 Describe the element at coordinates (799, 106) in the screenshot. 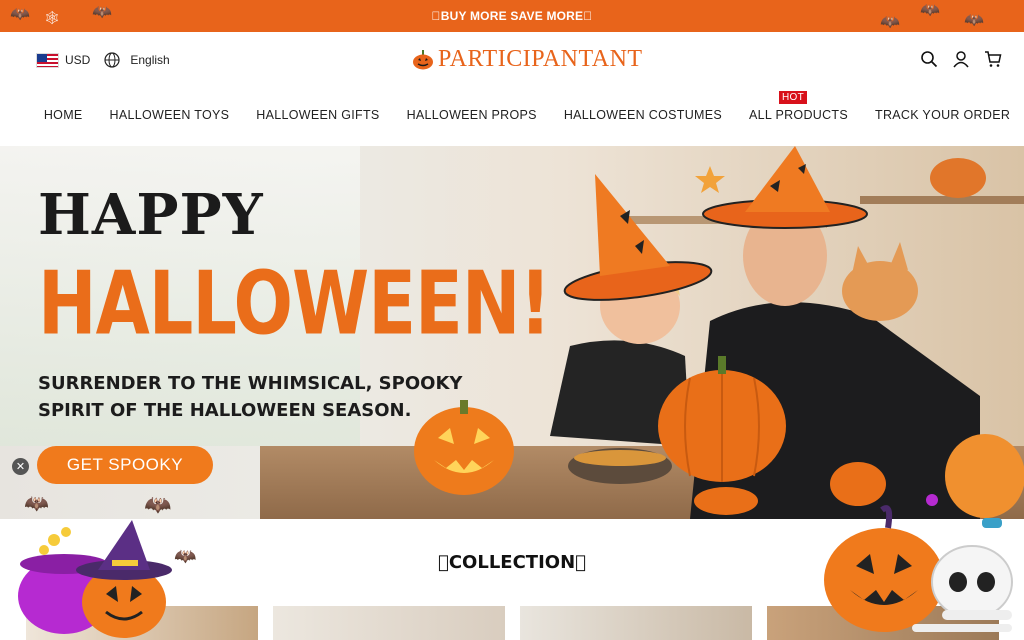

I see `nav-item-all-products: HOT ALL PRODUCTS` at that location.